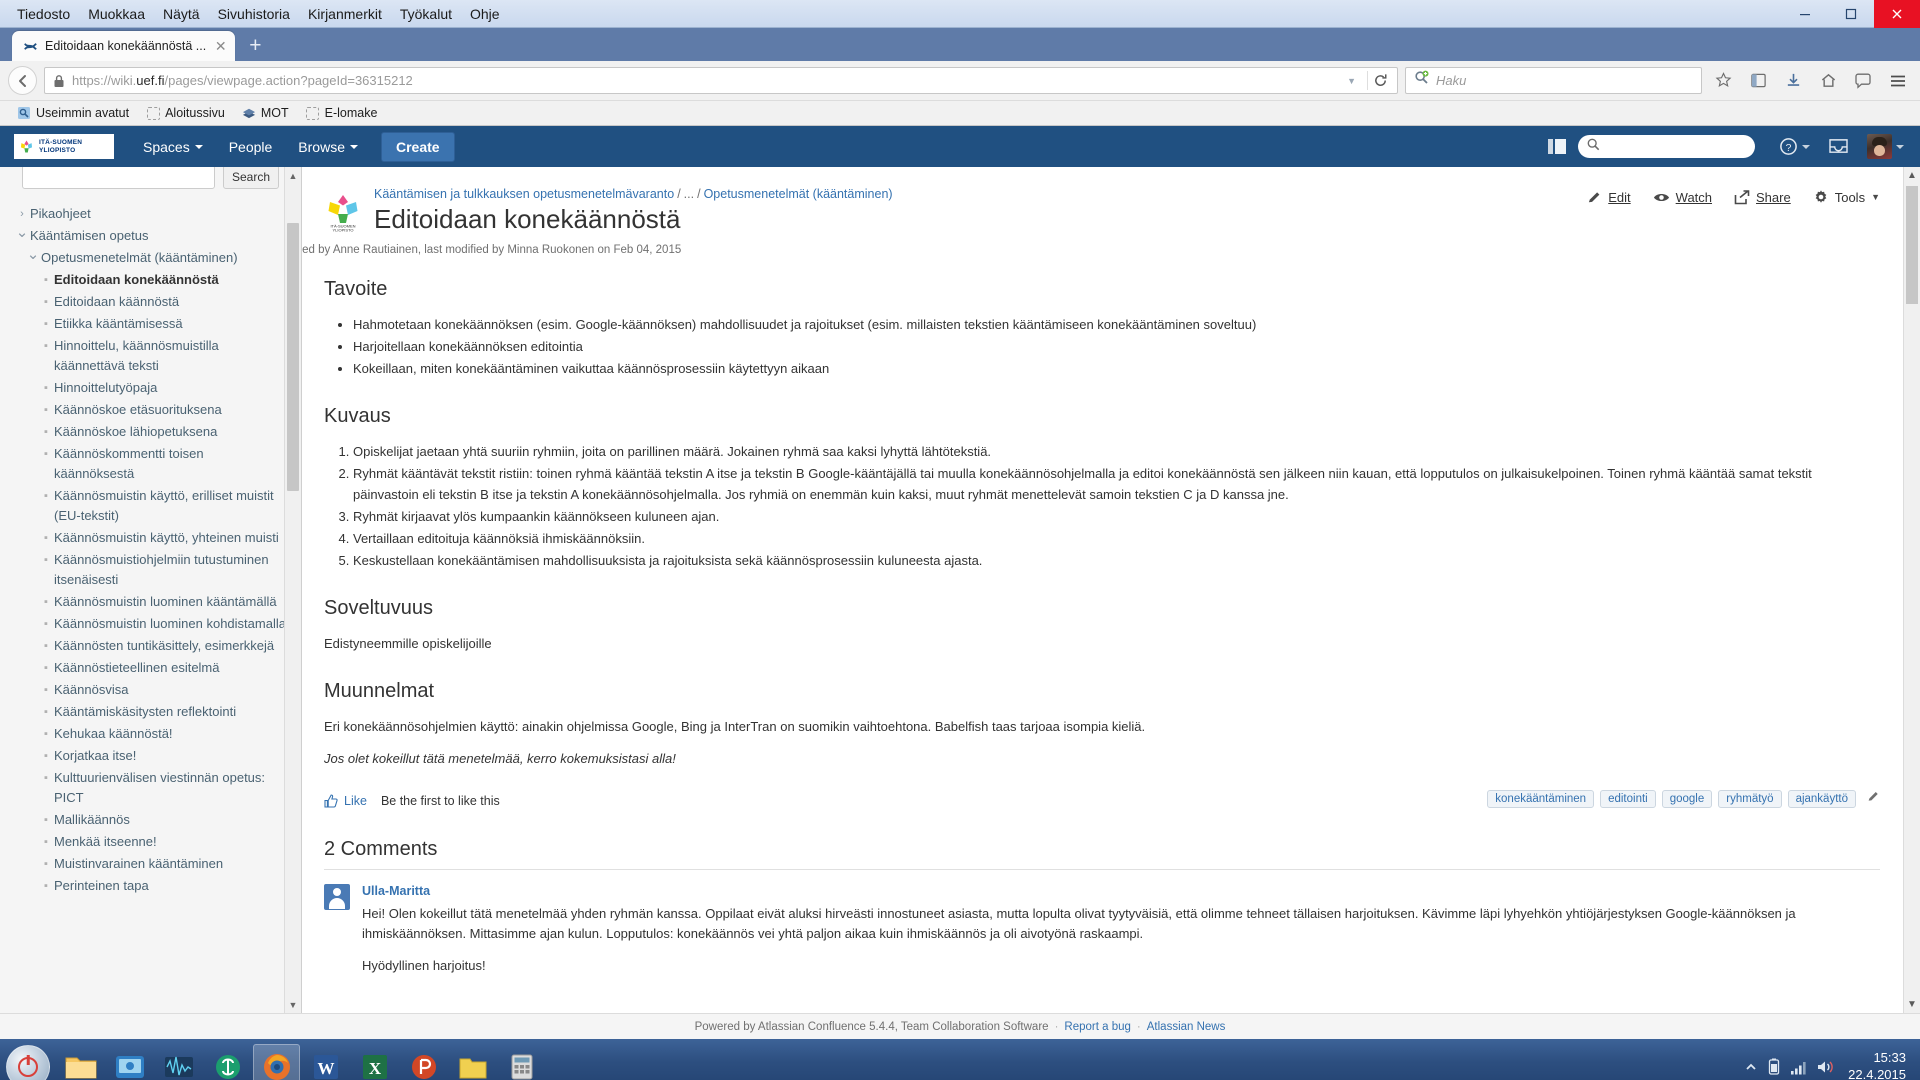 This screenshot has height=1080, width=1920. What do you see at coordinates (798, 194) in the screenshot?
I see `breadcrumb-parent-link: Opetusmenetelmät (kääntäminen)` at bounding box center [798, 194].